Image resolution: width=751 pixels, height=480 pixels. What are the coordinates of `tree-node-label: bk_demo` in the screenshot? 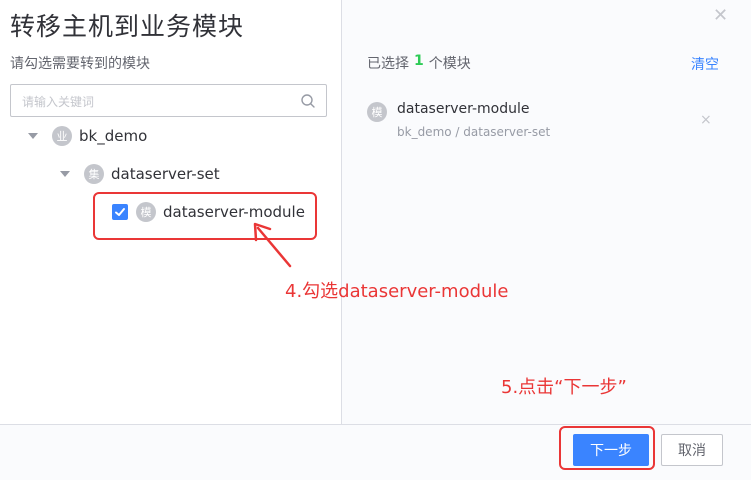 It's located at (113, 136).